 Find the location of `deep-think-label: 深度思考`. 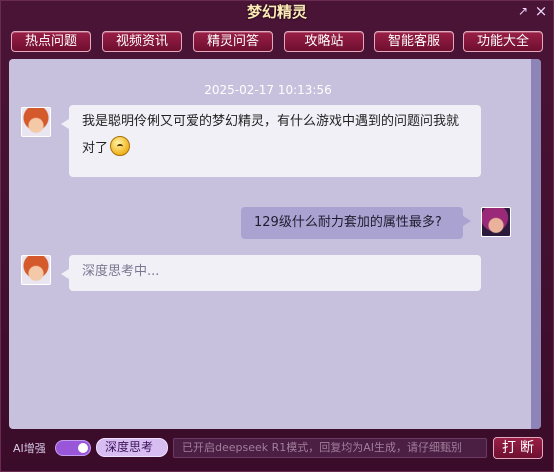

deep-think-label: 深度思考 is located at coordinates (129, 447).